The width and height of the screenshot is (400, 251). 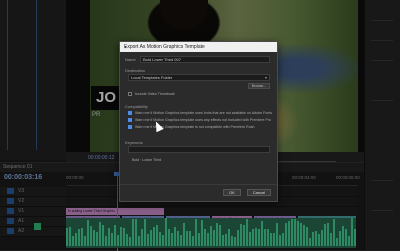 What do you see at coordinates (135, 70) in the screenshot?
I see `destination-label: Destination` at bounding box center [135, 70].